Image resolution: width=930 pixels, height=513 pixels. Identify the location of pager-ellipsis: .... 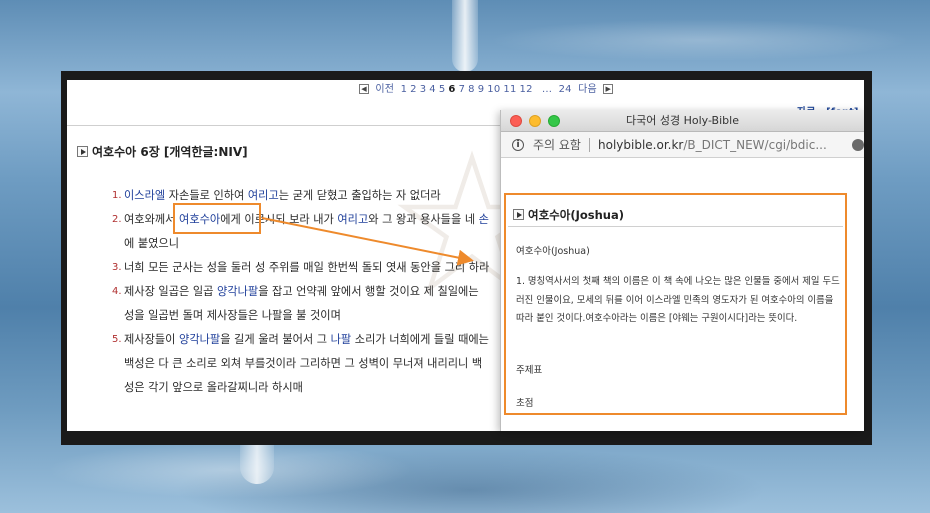
(547, 89).